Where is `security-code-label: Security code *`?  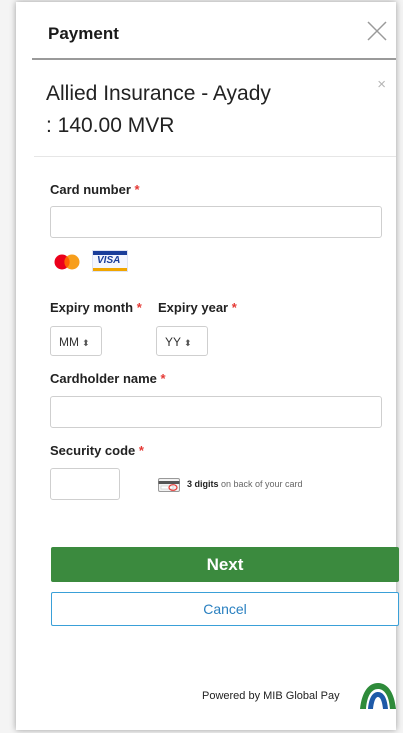
security-code-label: Security code * is located at coordinates (97, 450).